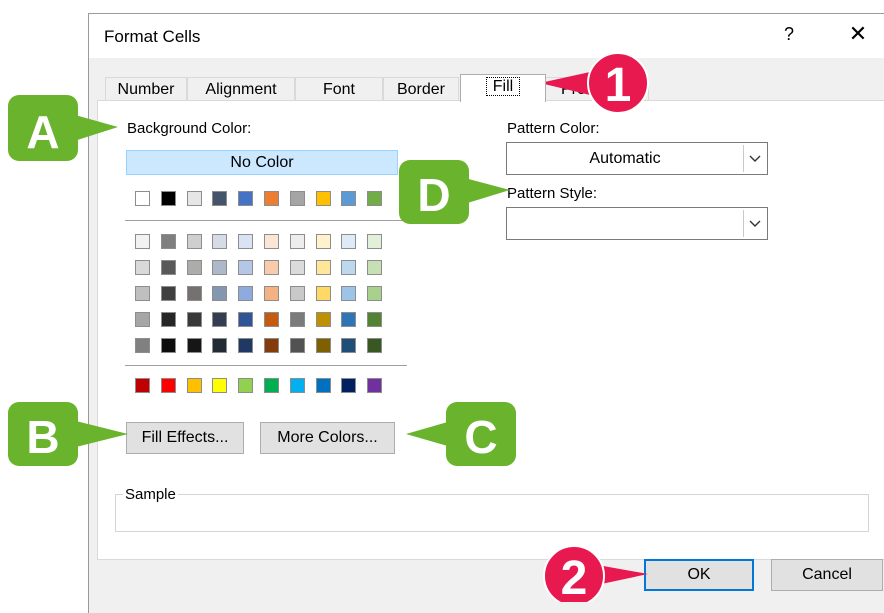 This screenshot has width=884, height=613. I want to click on callout-d-letter: D, so click(433, 195).